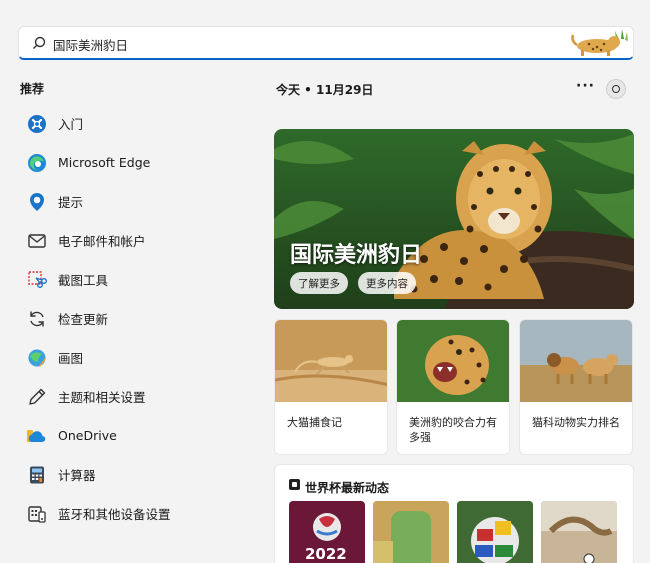 The image size is (650, 563). What do you see at coordinates (141, 201) in the screenshot?
I see `recommended-item-tips: 提示` at bounding box center [141, 201].